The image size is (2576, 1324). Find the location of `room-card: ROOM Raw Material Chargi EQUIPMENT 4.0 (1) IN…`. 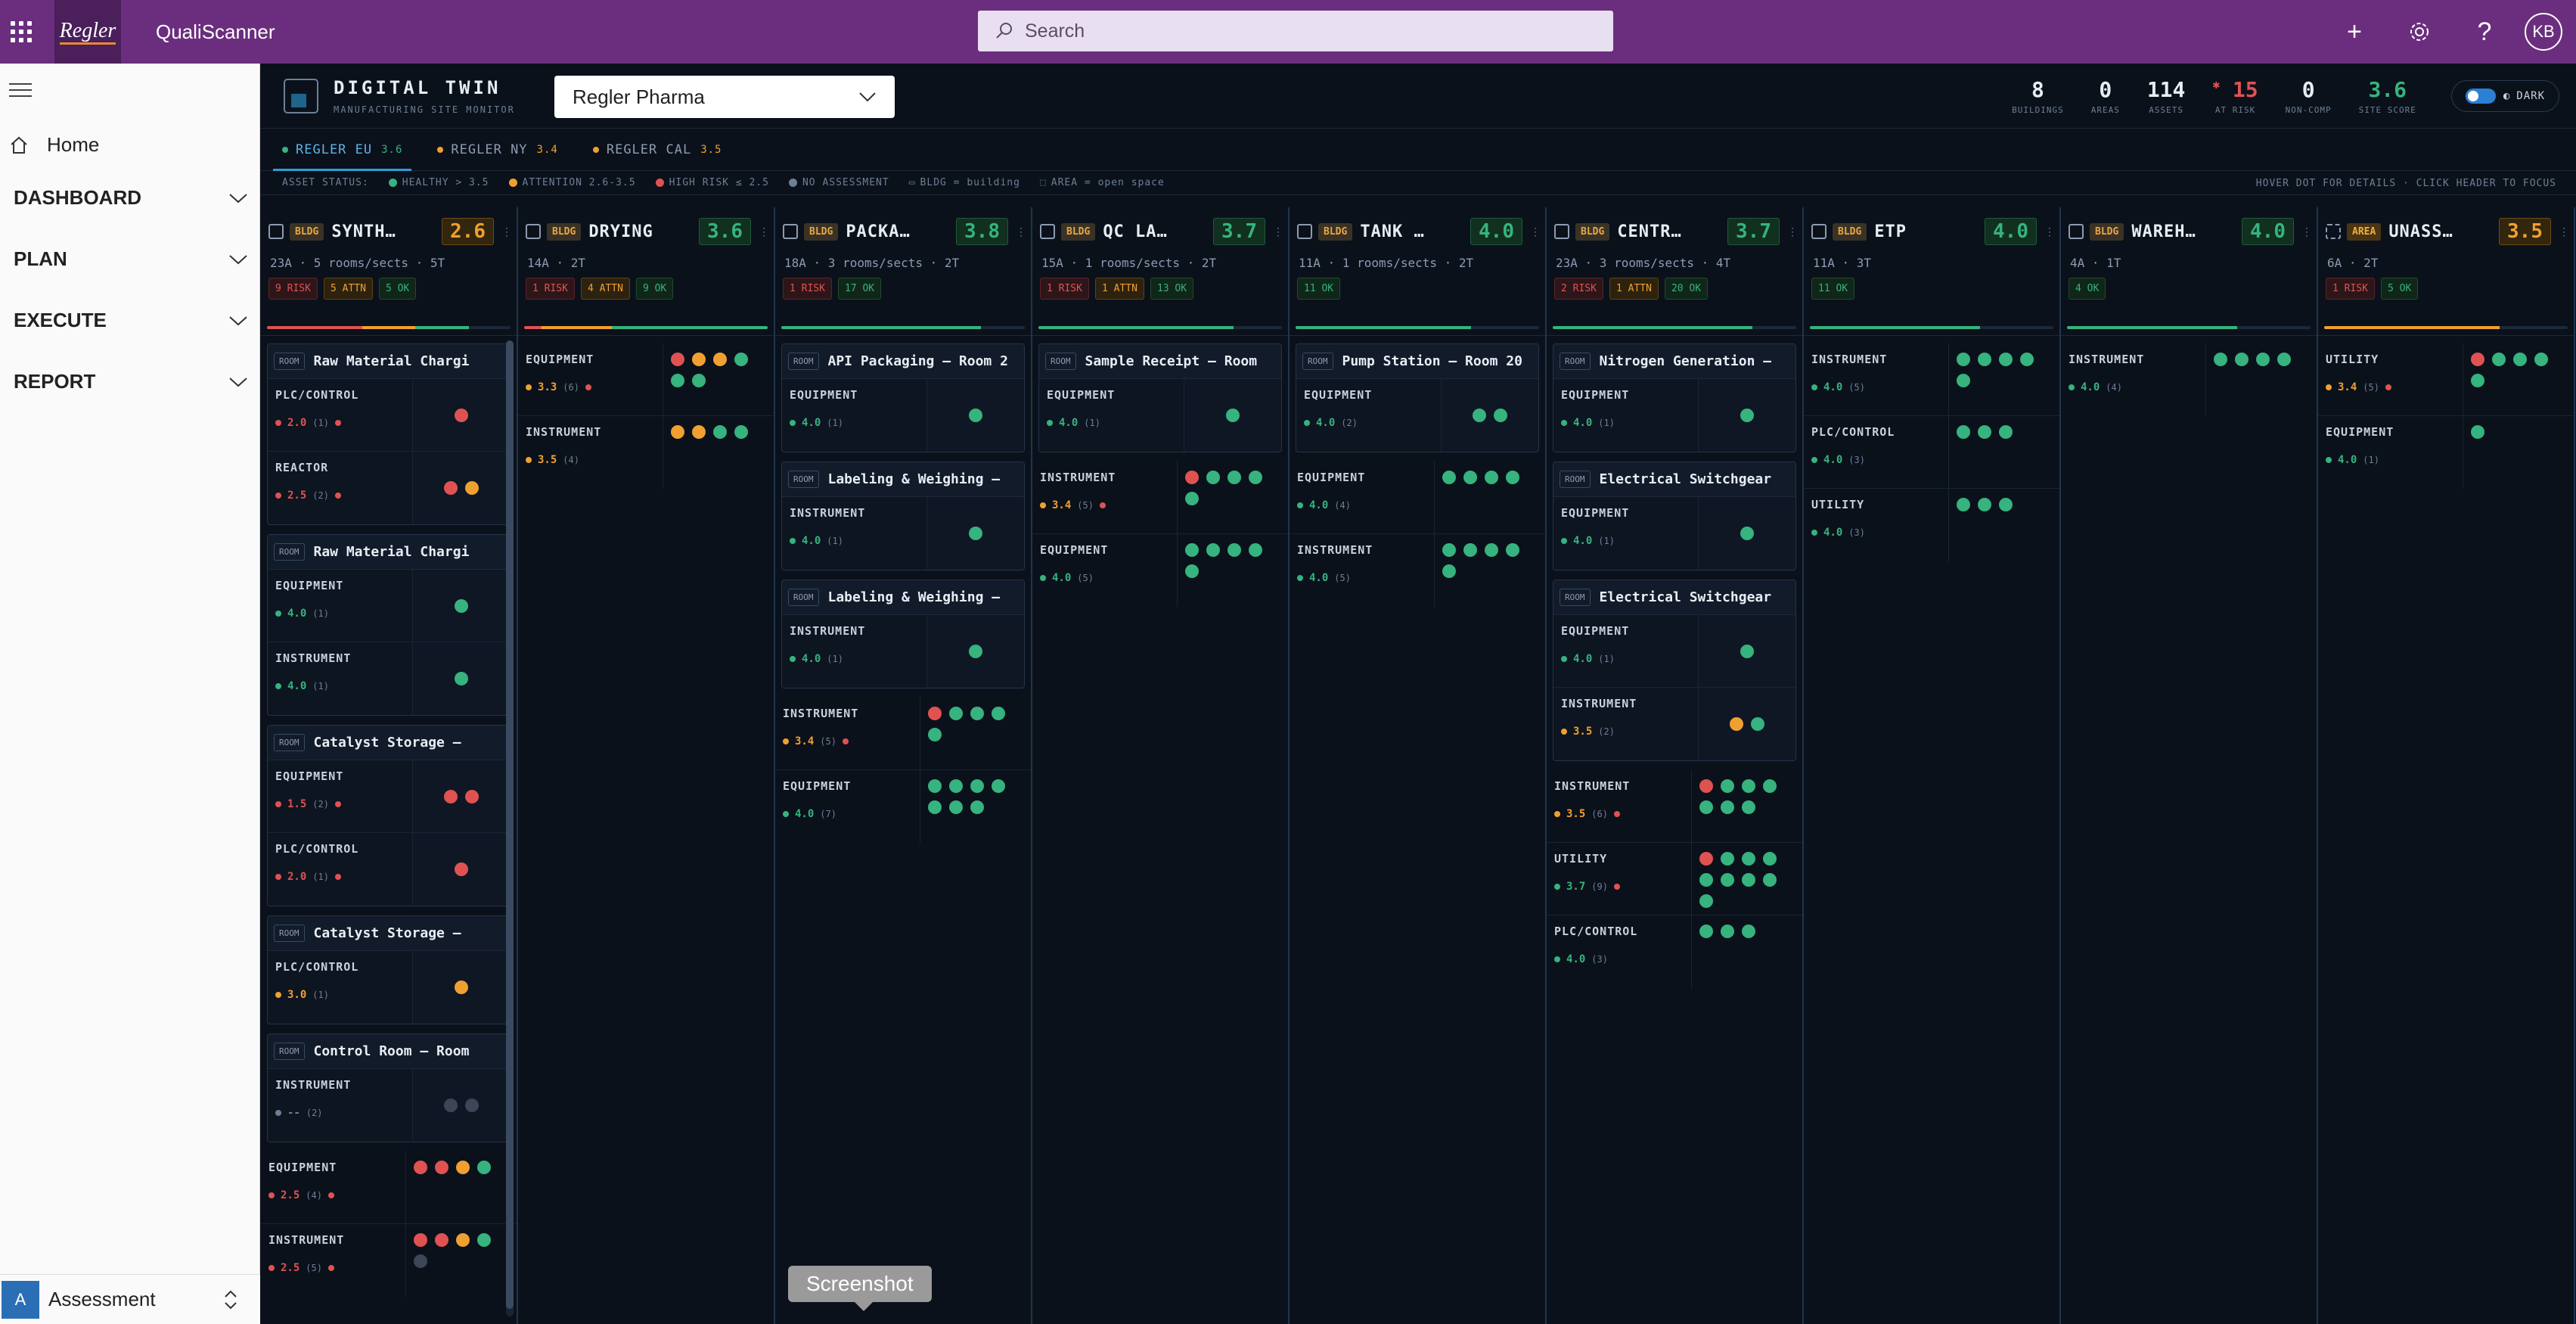

room-card: ROOM Raw Material Chargi EQUIPMENT 4.0 (1) IN… is located at coordinates (389, 625).